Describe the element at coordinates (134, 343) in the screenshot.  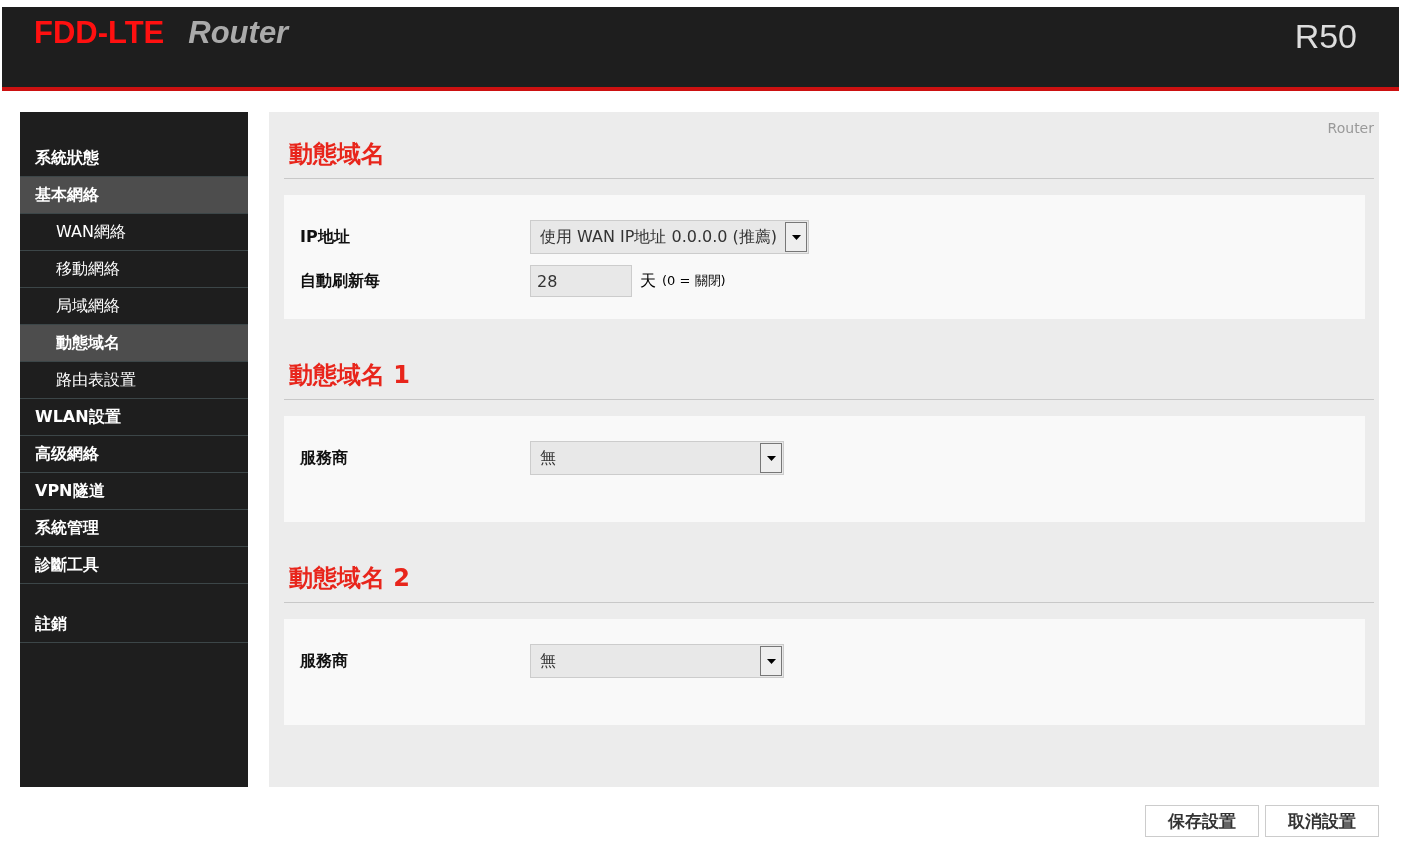
I see `sidebar-subitem: 動態域名` at that location.